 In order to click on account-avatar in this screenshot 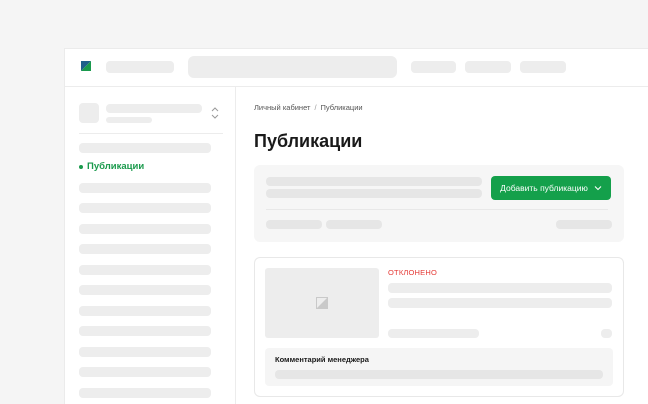, I will do `click(89, 113)`.